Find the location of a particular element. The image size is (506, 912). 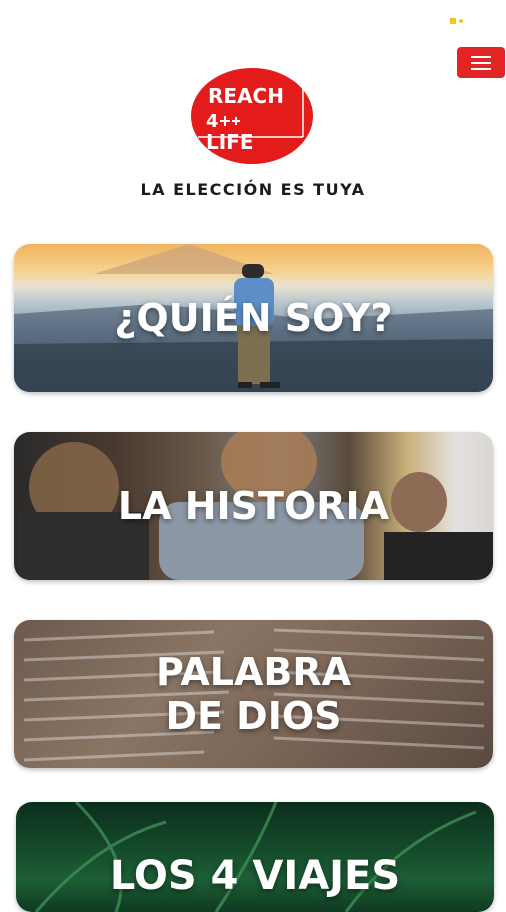

logo-text-4: 4 is located at coordinates (212, 121).